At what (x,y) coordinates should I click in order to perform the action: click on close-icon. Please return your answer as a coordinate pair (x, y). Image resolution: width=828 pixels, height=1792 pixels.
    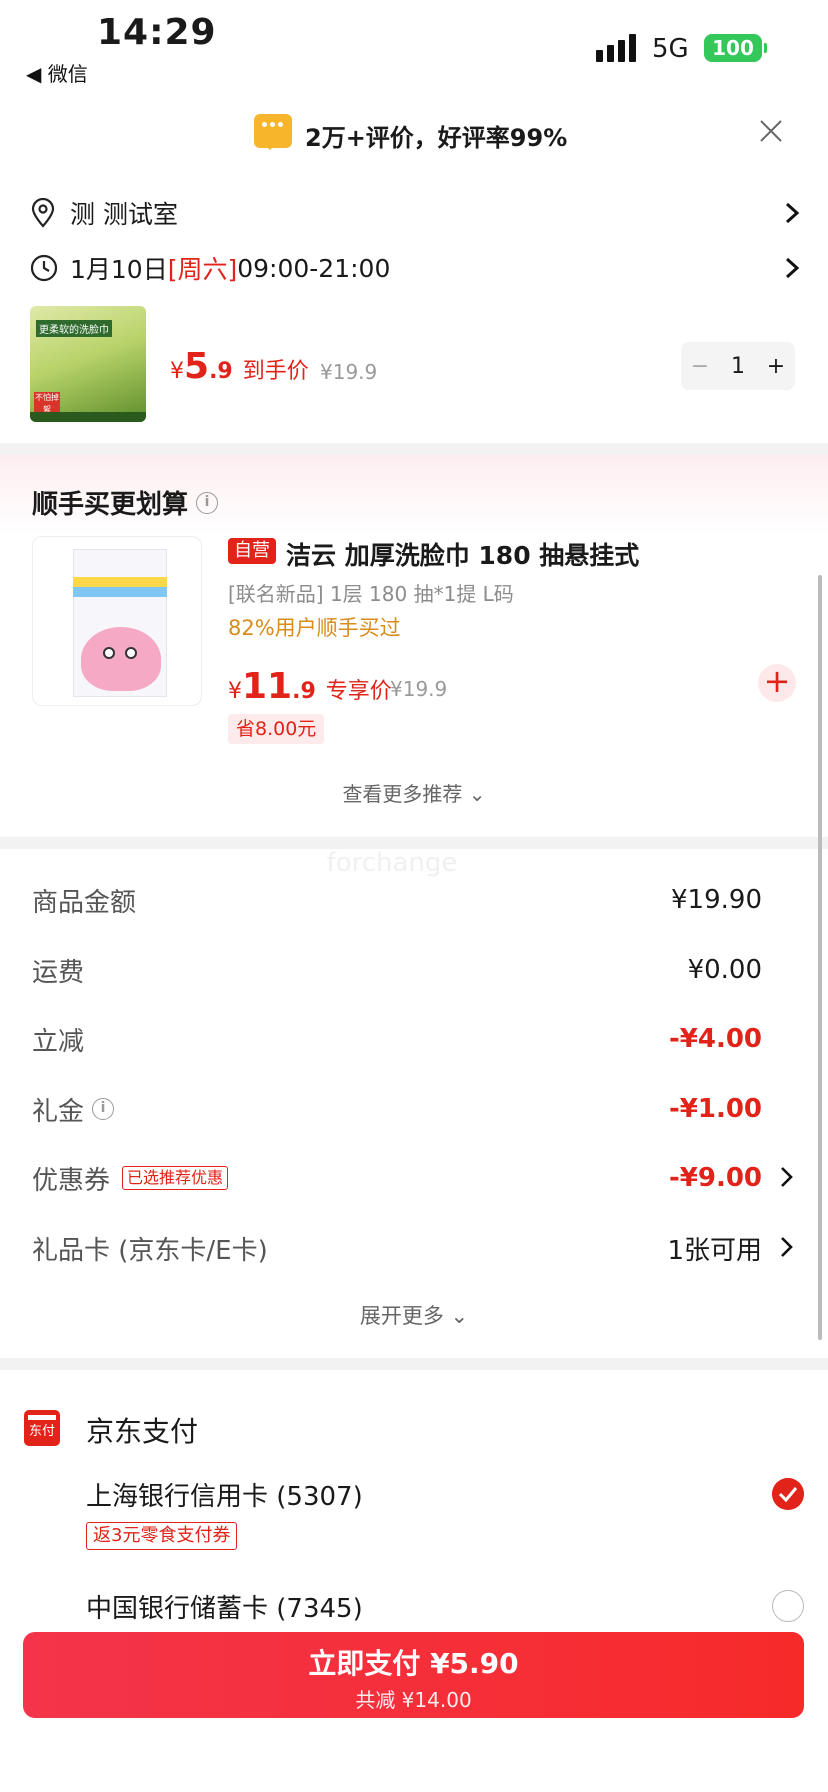
    Looking at the image, I should click on (771, 131).